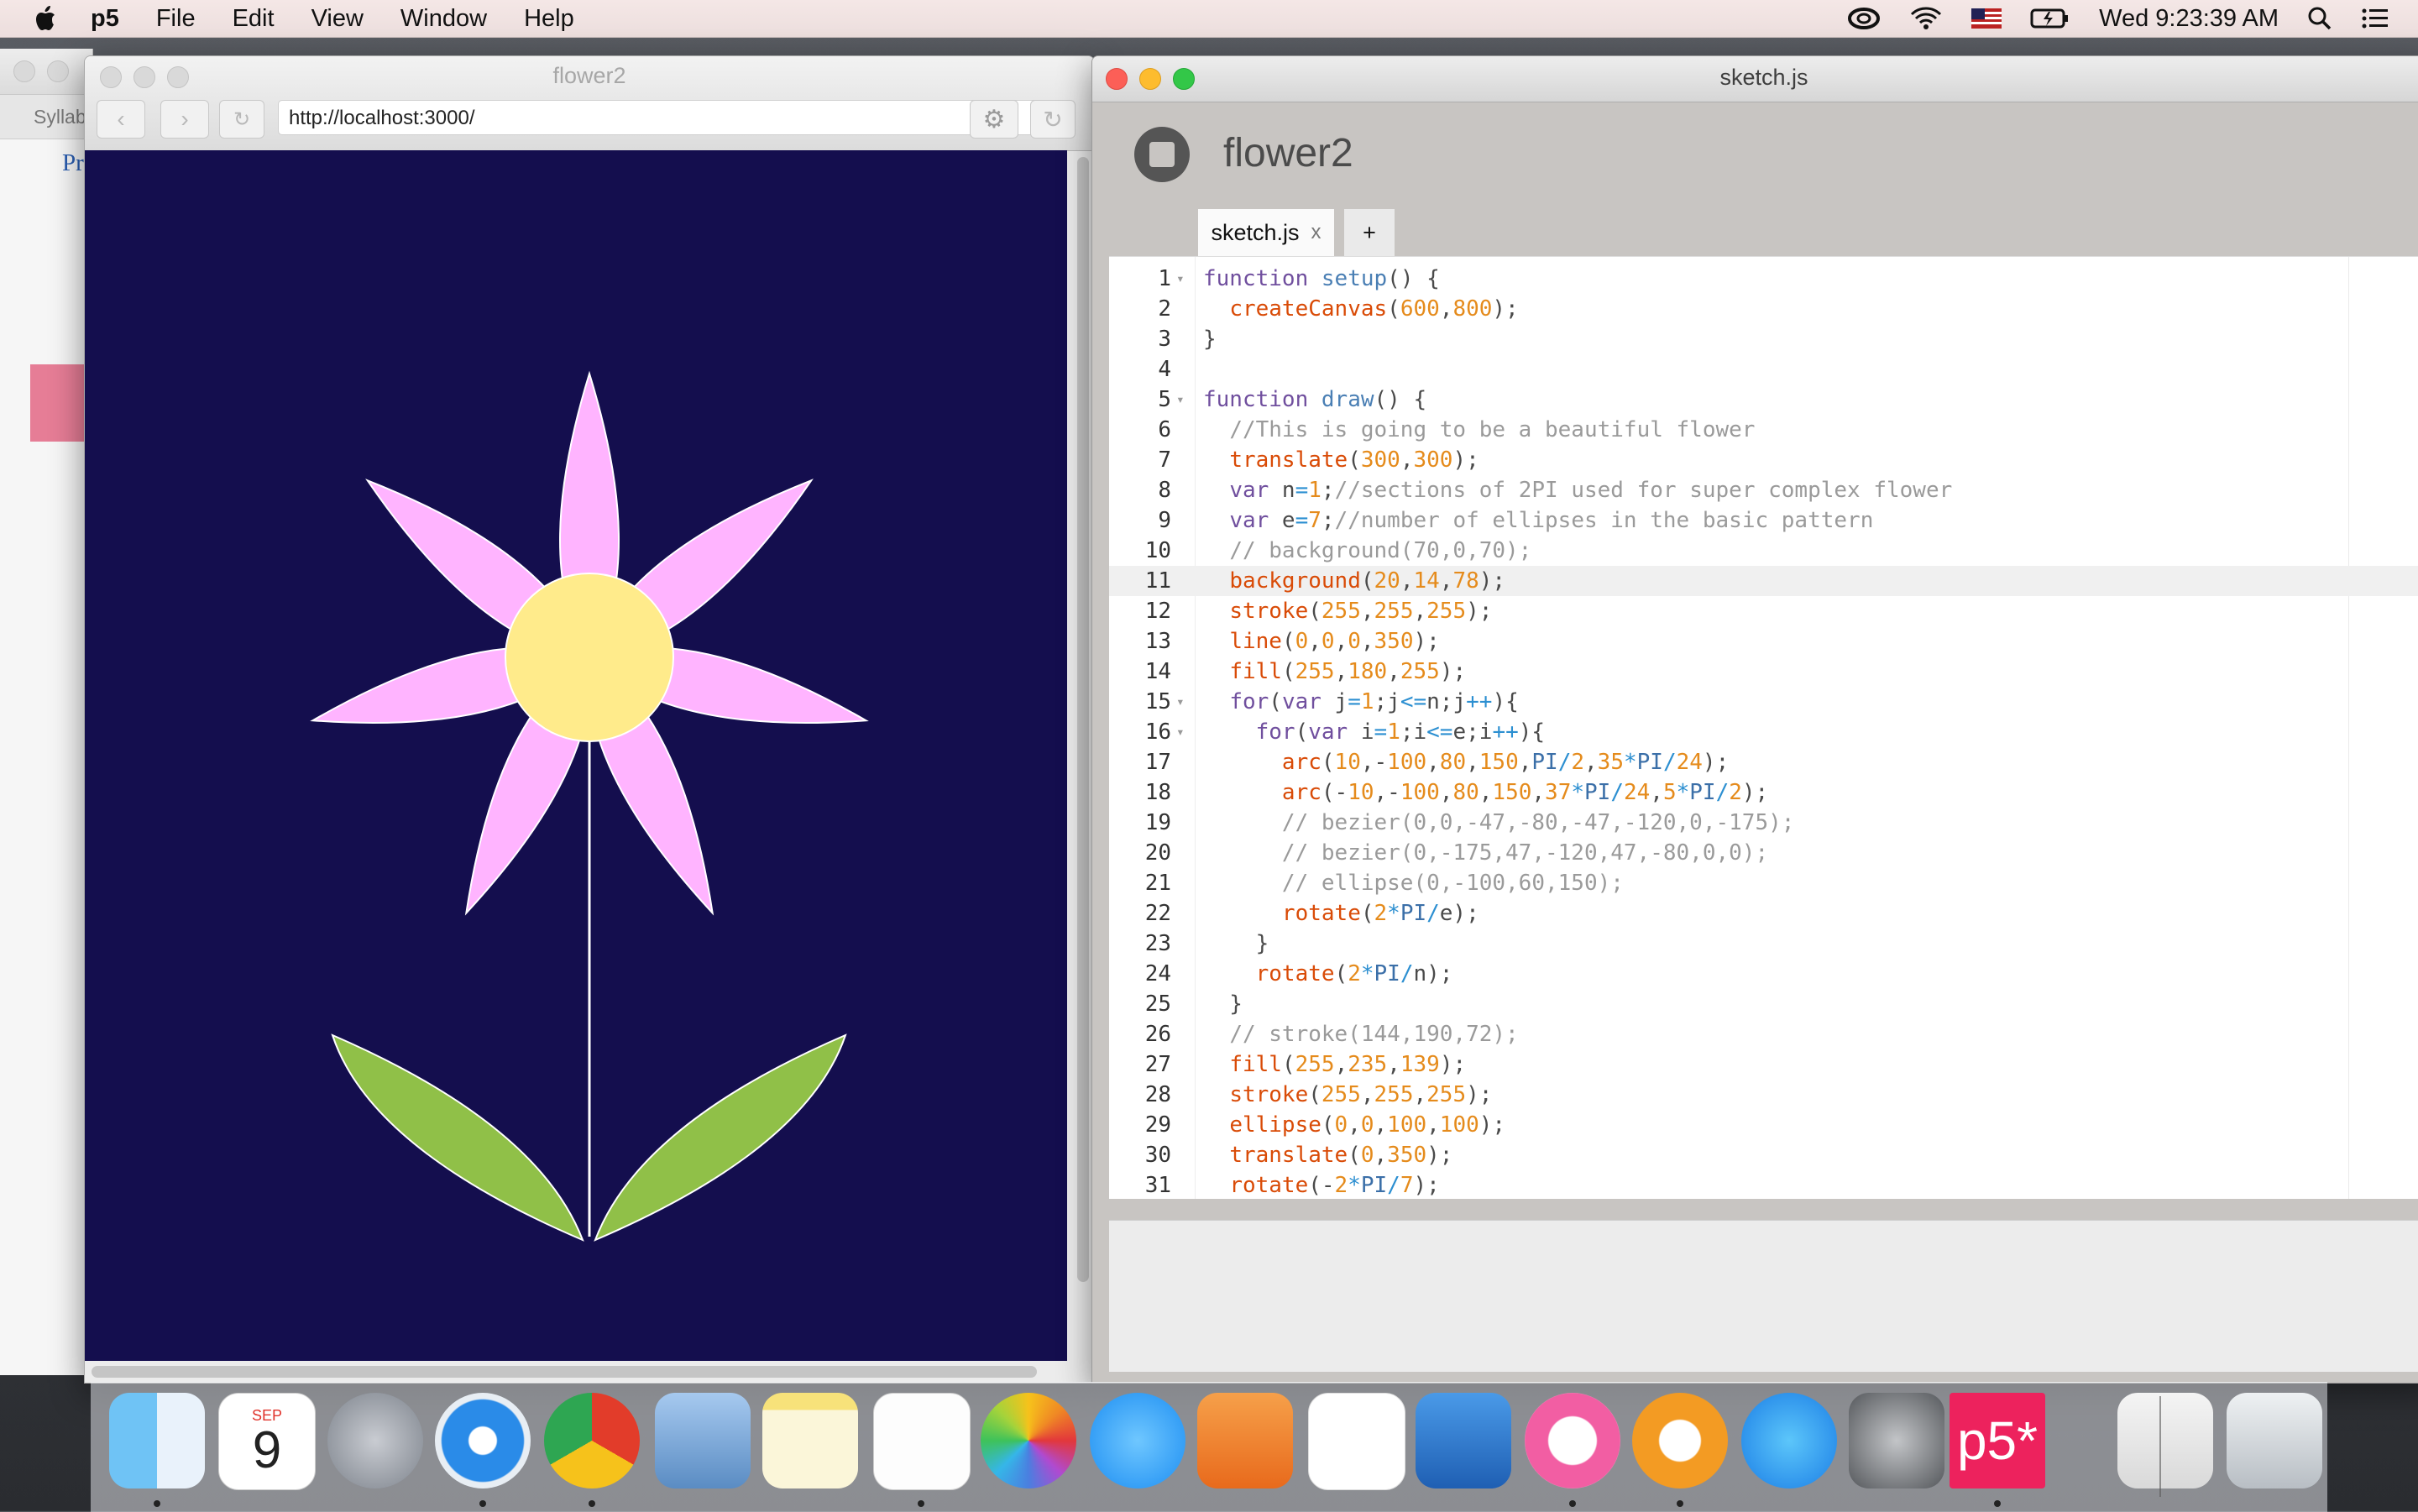 This screenshot has height=1512, width=2418. What do you see at coordinates (1763, 944) in the screenshot?
I see `code-line: 23 }` at bounding box center [1763, 944].